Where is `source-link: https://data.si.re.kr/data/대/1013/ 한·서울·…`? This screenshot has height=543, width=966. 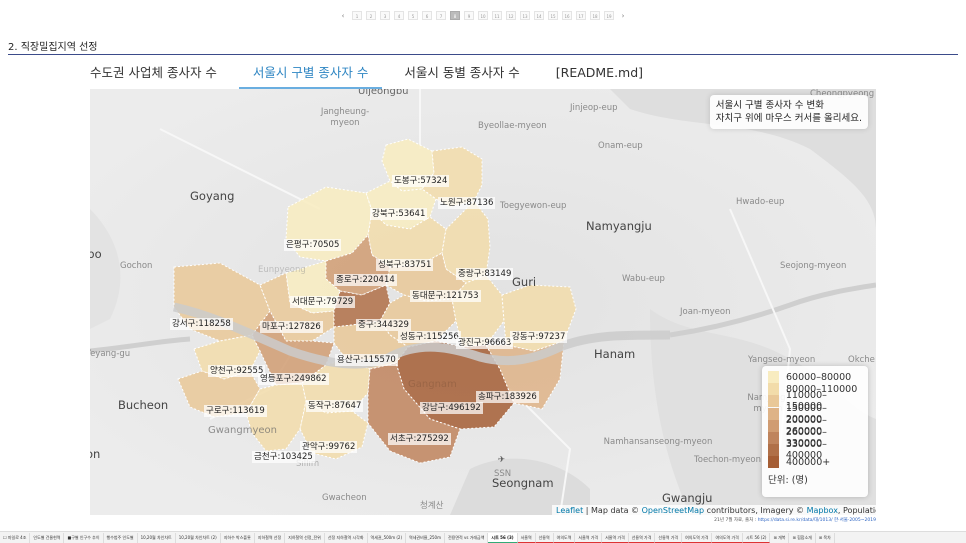
source-link: https://data.si.re.kr/data/대/1013/ 한·서울·… is located at coordinates (817, 520).